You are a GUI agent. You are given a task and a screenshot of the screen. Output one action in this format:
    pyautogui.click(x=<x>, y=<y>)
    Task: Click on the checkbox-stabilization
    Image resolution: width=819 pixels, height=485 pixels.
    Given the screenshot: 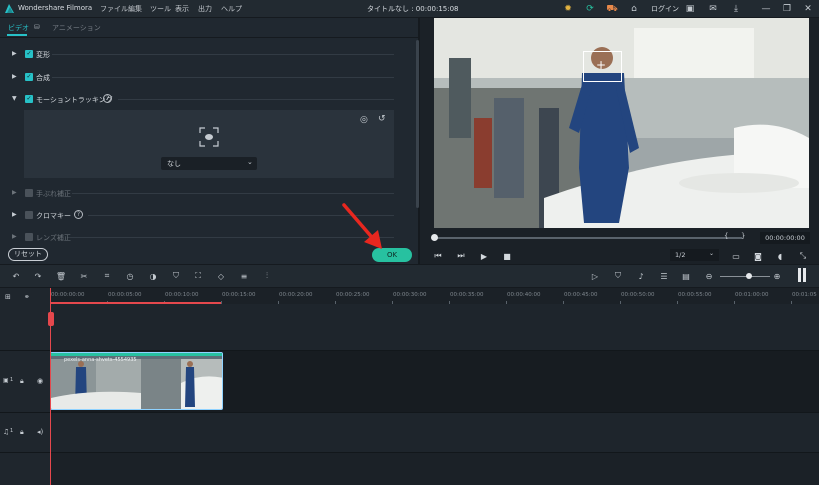 What is the action you would take?
    pyautogui.click(x=29, y=193)
    